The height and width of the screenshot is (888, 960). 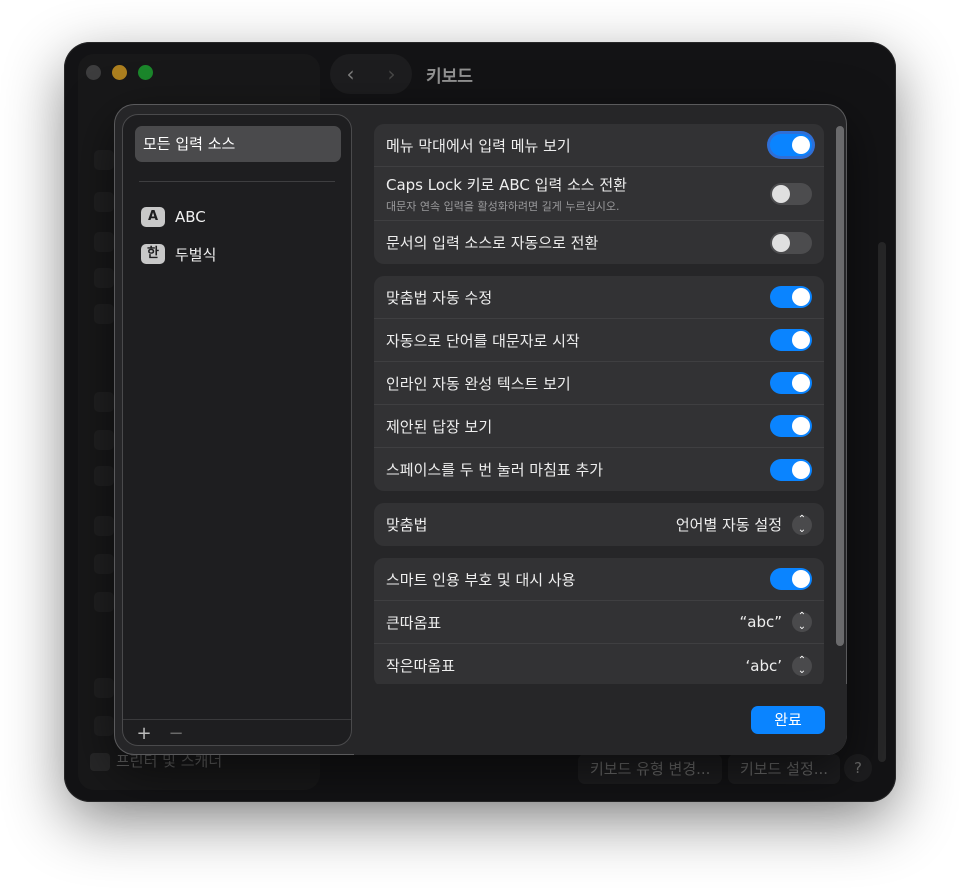 I want to click on row-description: 대문자 연속 입력을 활성화하려면 길게 누르십시오., so click(x=503, y=206).